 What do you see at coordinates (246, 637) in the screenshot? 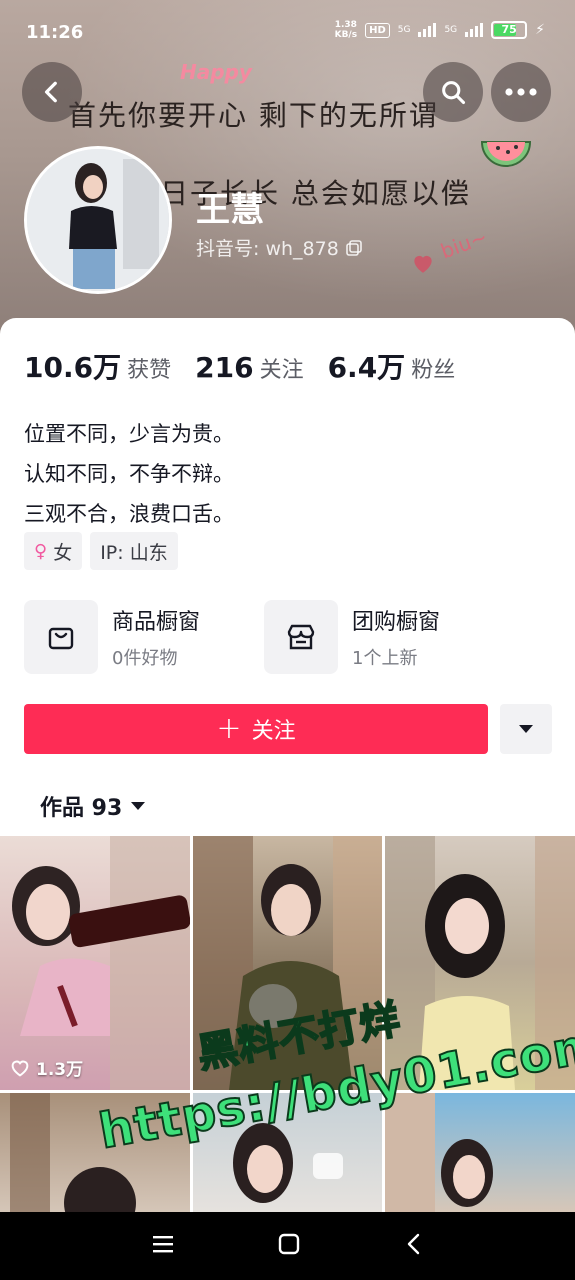
I see `shop-row: 商品橱窗 0件好物 团购橱窗 1个上新` at bounding box center [246, 637].